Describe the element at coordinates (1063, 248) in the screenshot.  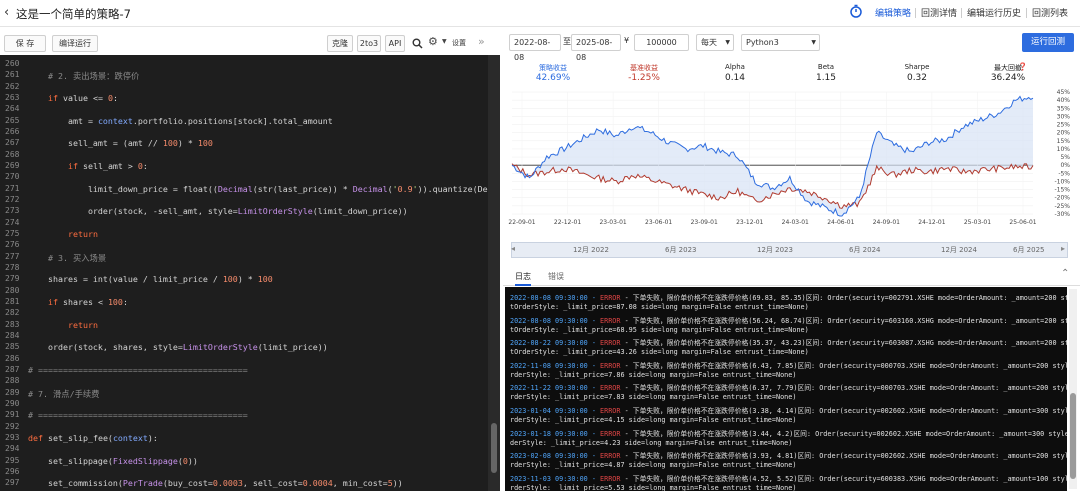
I see `nav-right-icon: ▸` at that location.